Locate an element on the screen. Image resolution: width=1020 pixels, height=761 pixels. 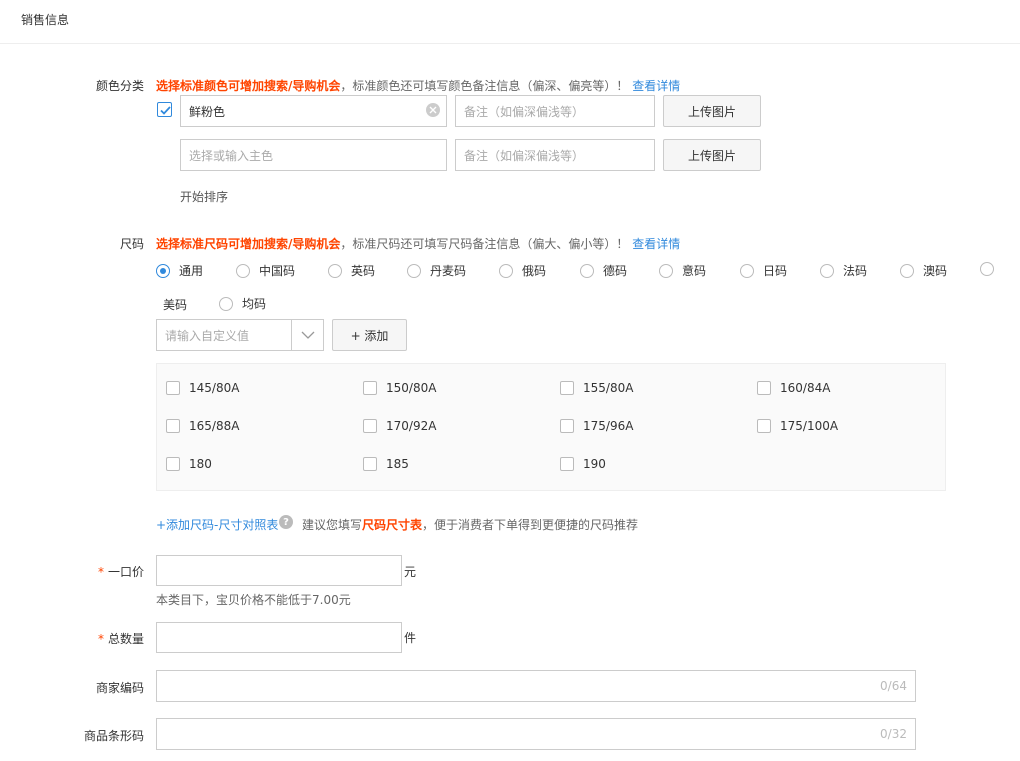
color-label: 颜色分类 is located at coordinates (119, 86).